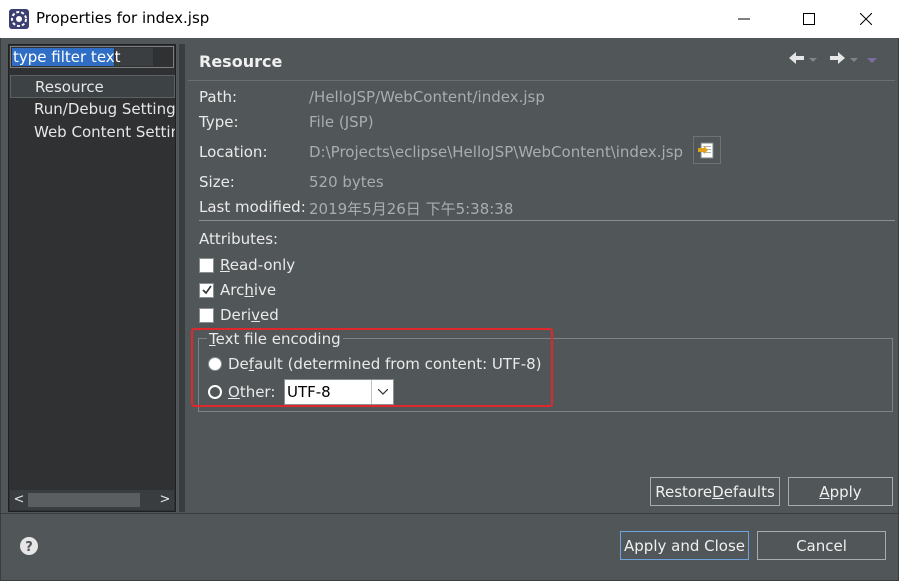 The height and width of the screenshot is (581, 899). I want to click on path-label: Path:, so click(218, 97).